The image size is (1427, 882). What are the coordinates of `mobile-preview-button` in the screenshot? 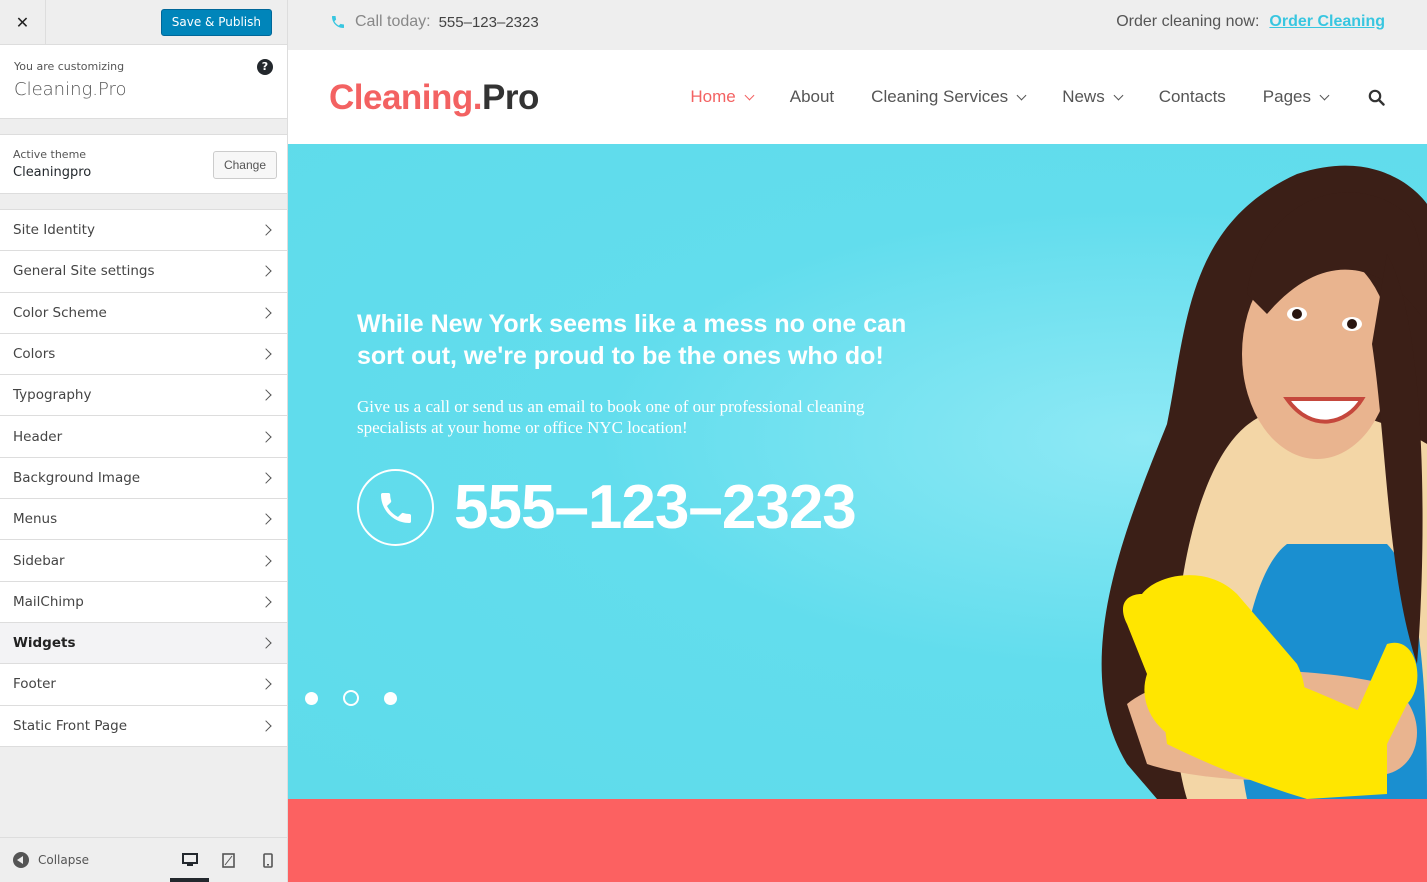 It's located at (267, 860).